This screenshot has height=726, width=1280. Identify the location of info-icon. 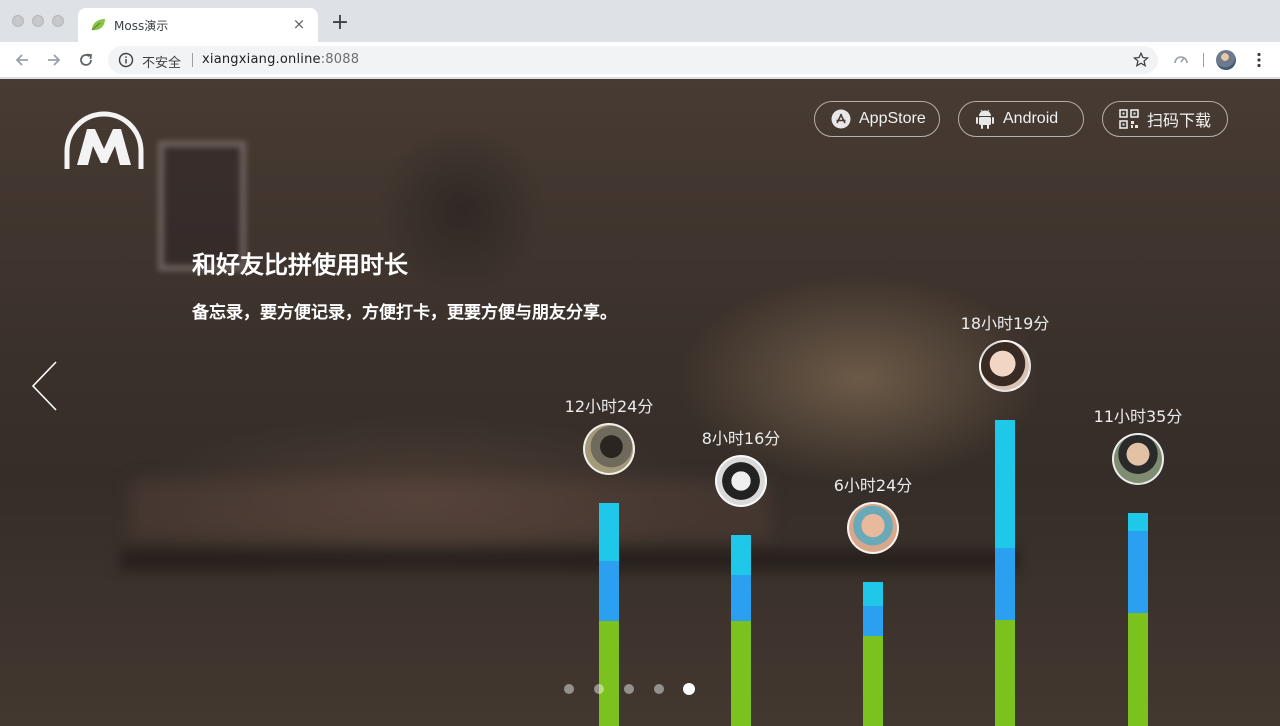
(126, 60).